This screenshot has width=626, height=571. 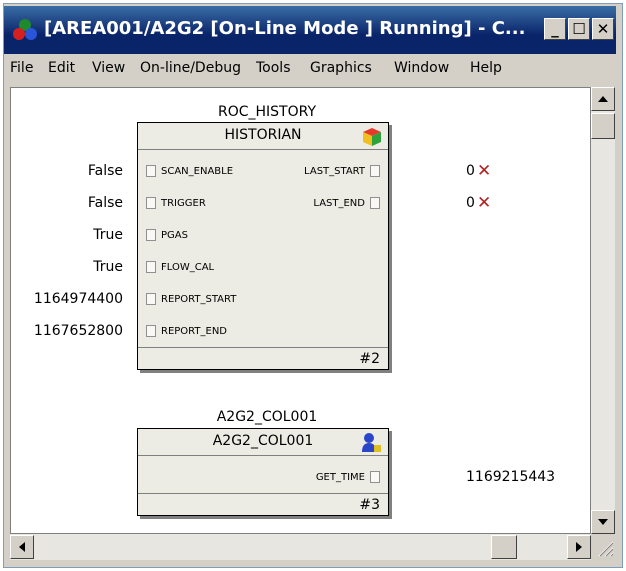 I want to click on maximize-button: ☐, so click(x=579, y=29).